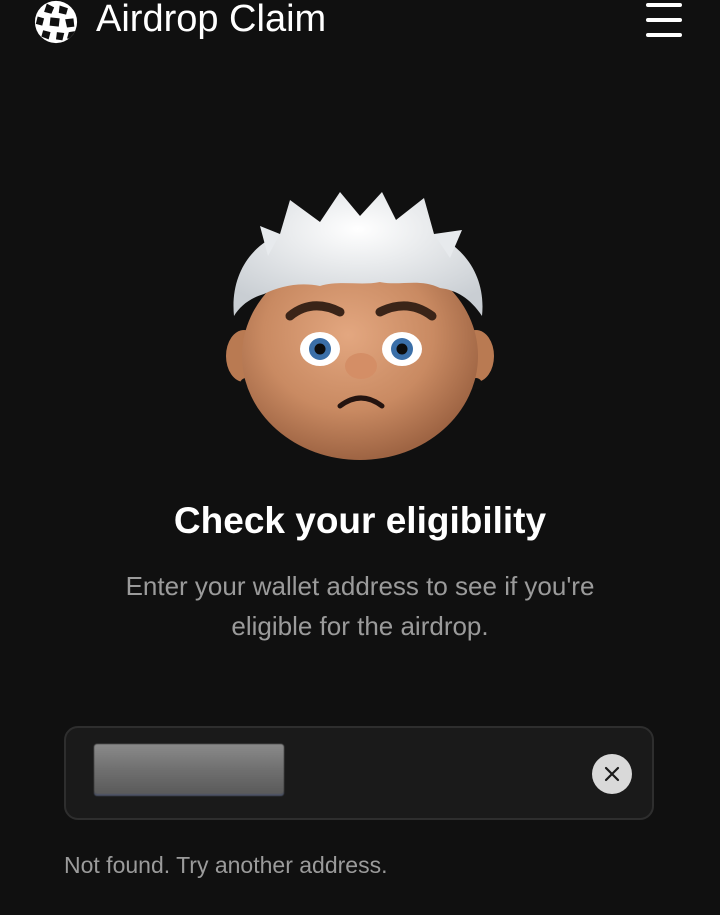 This screenshot has height=915, width=720. I want to click on hamburger-menu-icon, so click(664, 21).